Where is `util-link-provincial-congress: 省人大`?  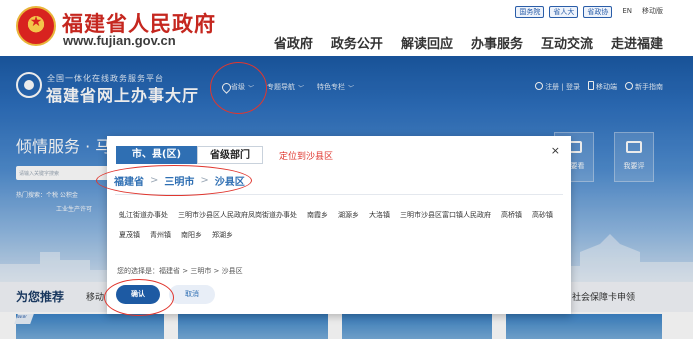 util-link-provincial-congress: 省人大 is located at coordinates (564, 12).